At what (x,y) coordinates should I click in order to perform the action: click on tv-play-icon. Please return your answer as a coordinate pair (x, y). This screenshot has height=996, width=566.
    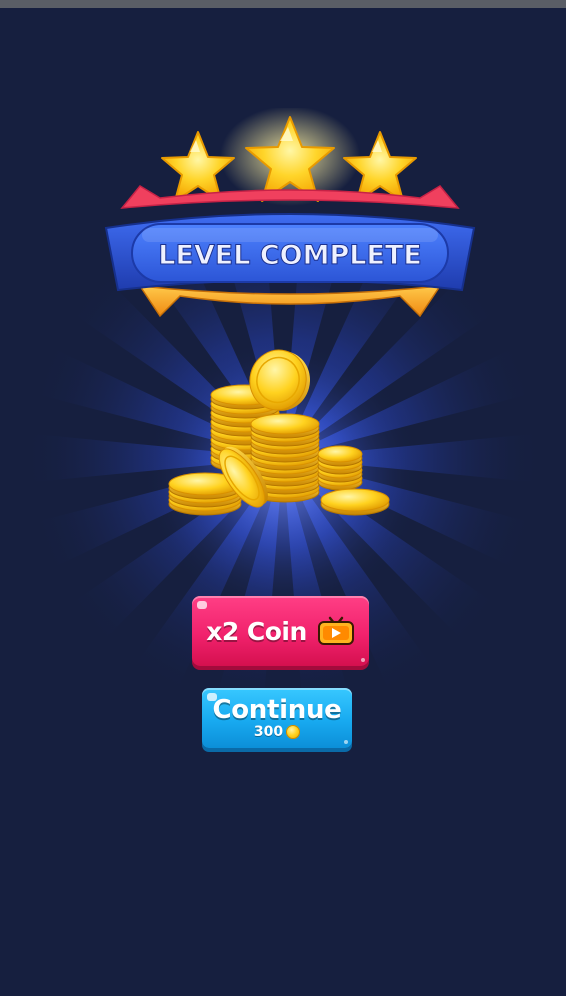
    Looking at the image, I should click on (335, 630).